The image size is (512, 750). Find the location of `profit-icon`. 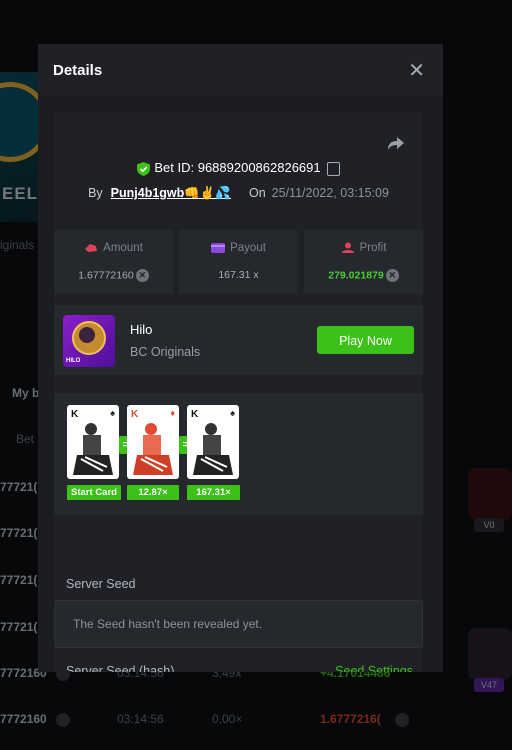

profit-icon is located at coordinates (347, 248).